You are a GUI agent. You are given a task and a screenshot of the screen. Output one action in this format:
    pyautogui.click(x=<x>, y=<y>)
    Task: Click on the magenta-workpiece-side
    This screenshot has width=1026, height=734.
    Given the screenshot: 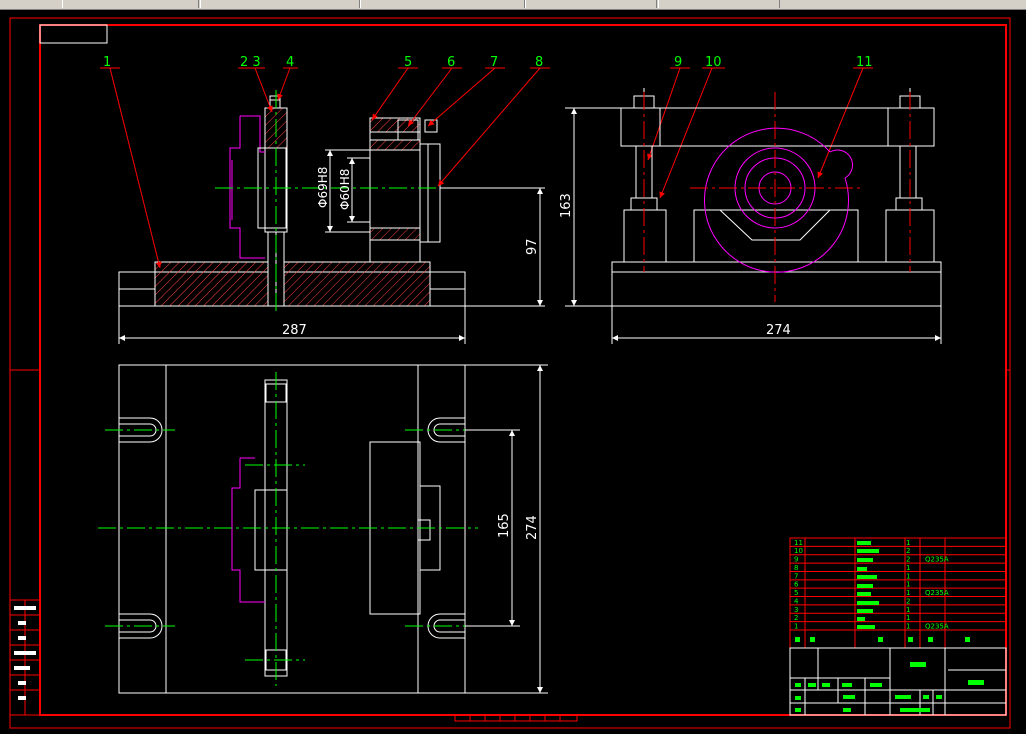 What is the action you would take?
    pyautogui.click(x=779, y=200)
    